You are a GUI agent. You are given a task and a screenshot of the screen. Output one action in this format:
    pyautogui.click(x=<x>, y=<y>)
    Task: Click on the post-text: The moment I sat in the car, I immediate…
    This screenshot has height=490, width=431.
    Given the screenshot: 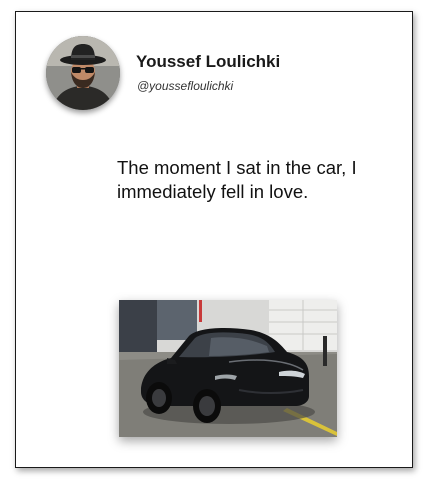 What is the action you would take?
    pyautogui.click(x=237, y=179)
    